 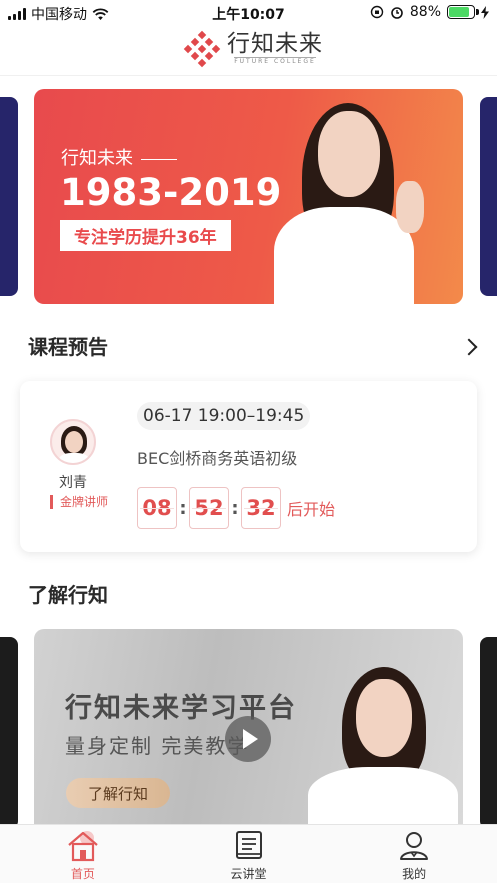 What do you see at coordinates (248, 739) in the screenshot?
I see `play-icon` at bounding box center [248, 739].